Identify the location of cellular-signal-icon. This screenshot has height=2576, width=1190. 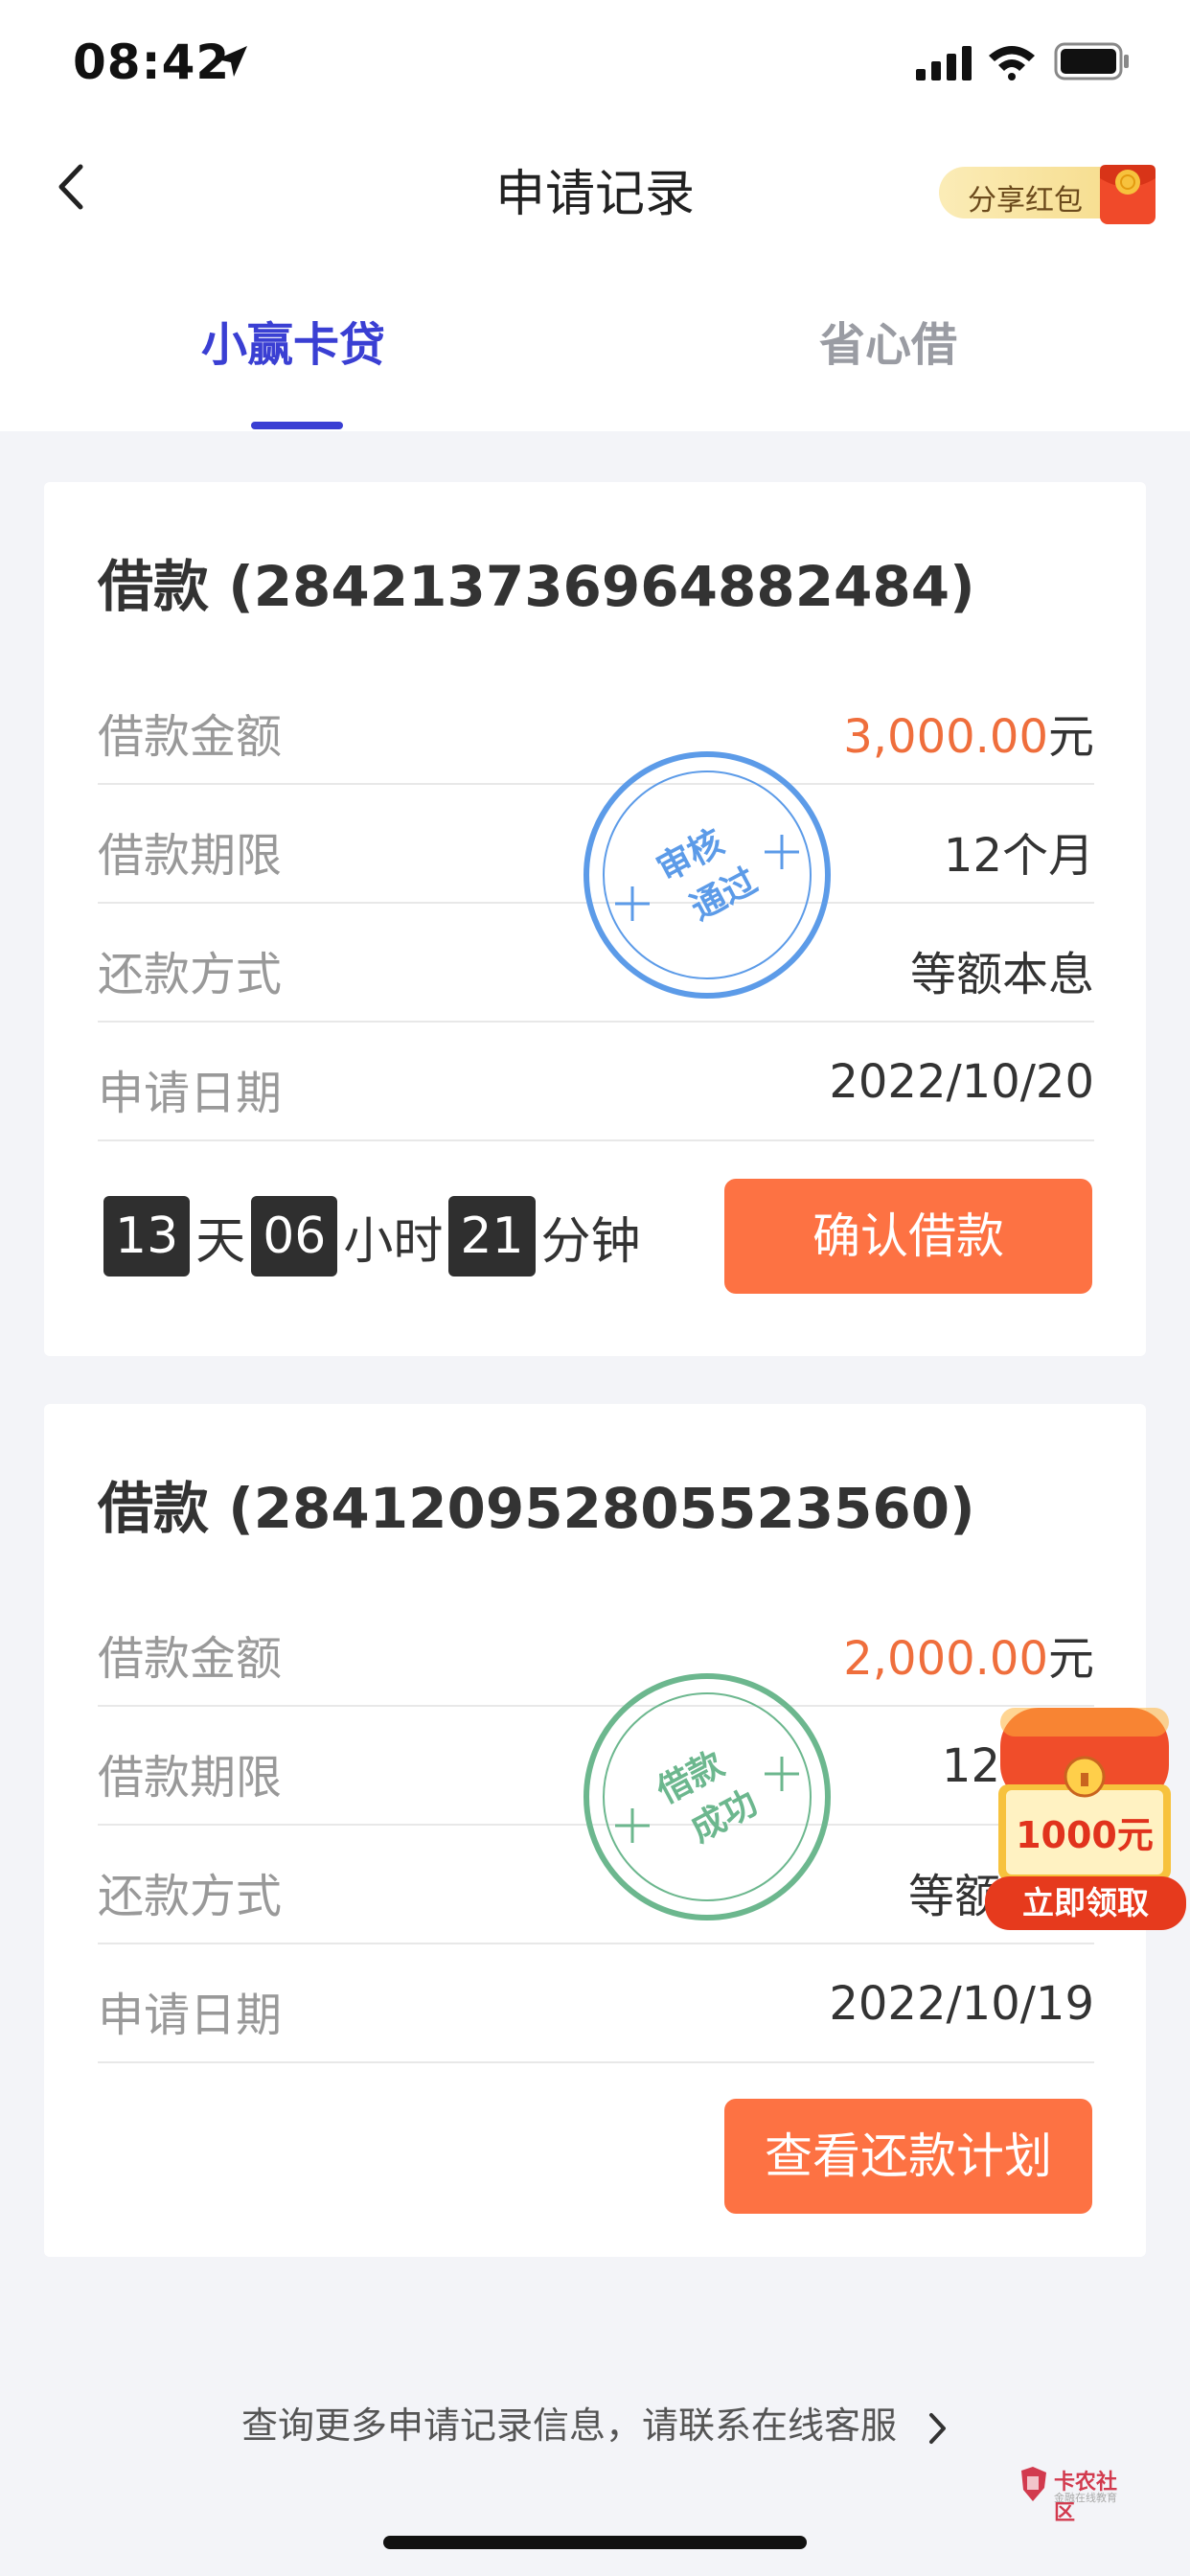
(944, 63).